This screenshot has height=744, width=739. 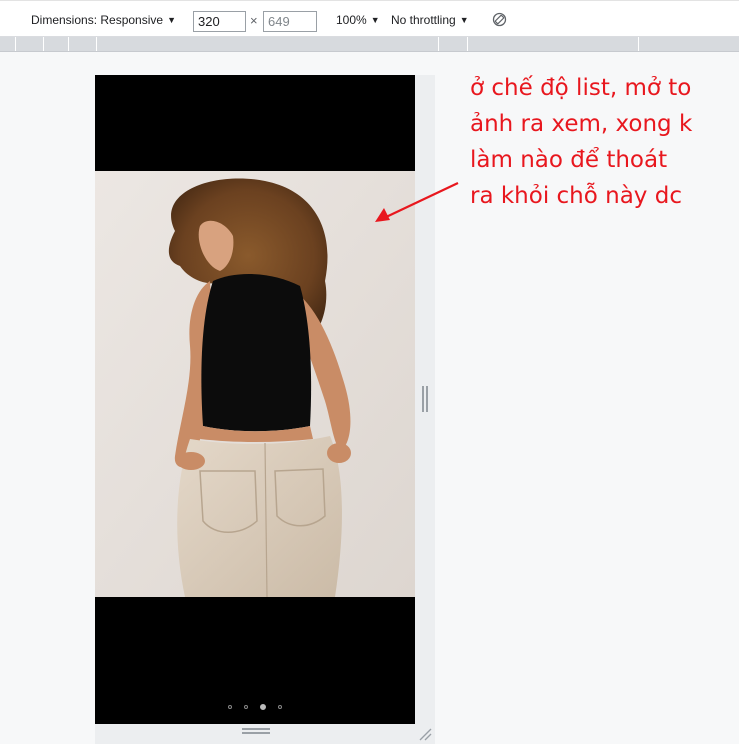 I want to click on rotate-icon, so click(x=499, y=19).